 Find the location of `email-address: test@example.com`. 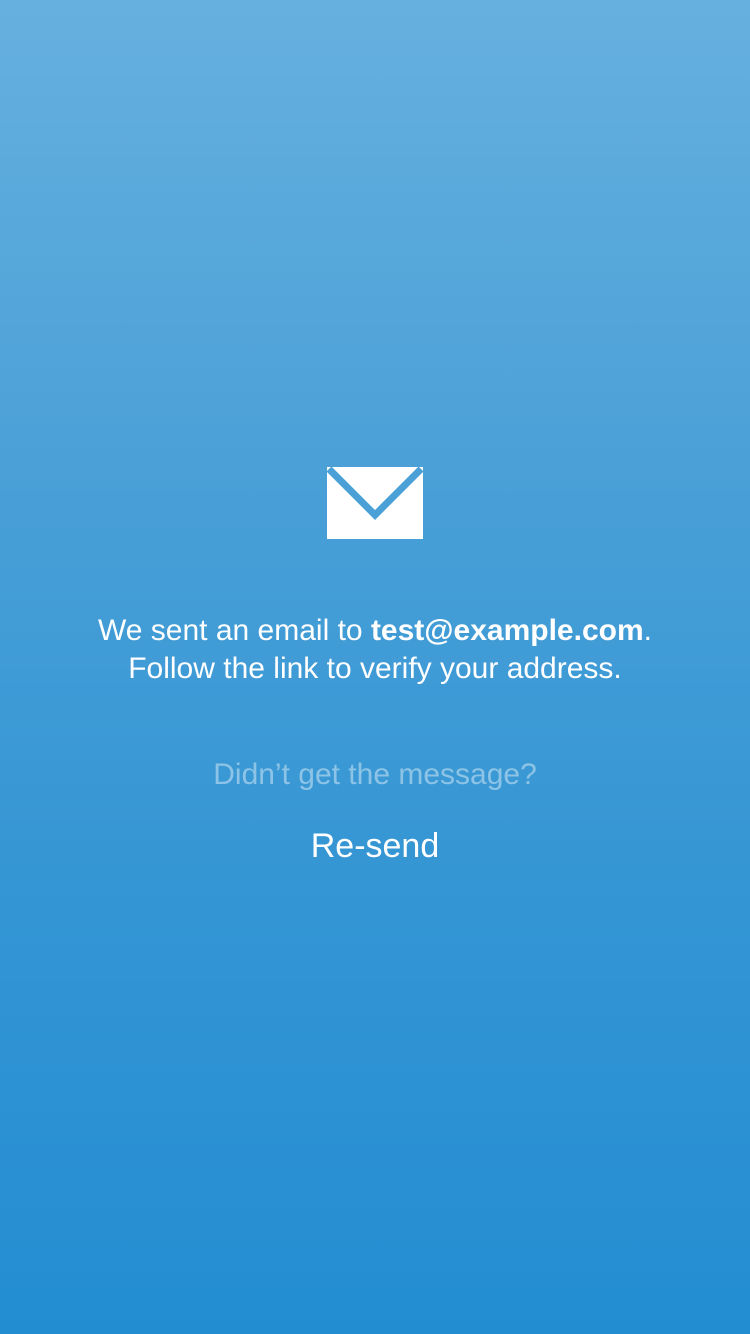

email-address: test@example.com is located at coordinates (507, 630).